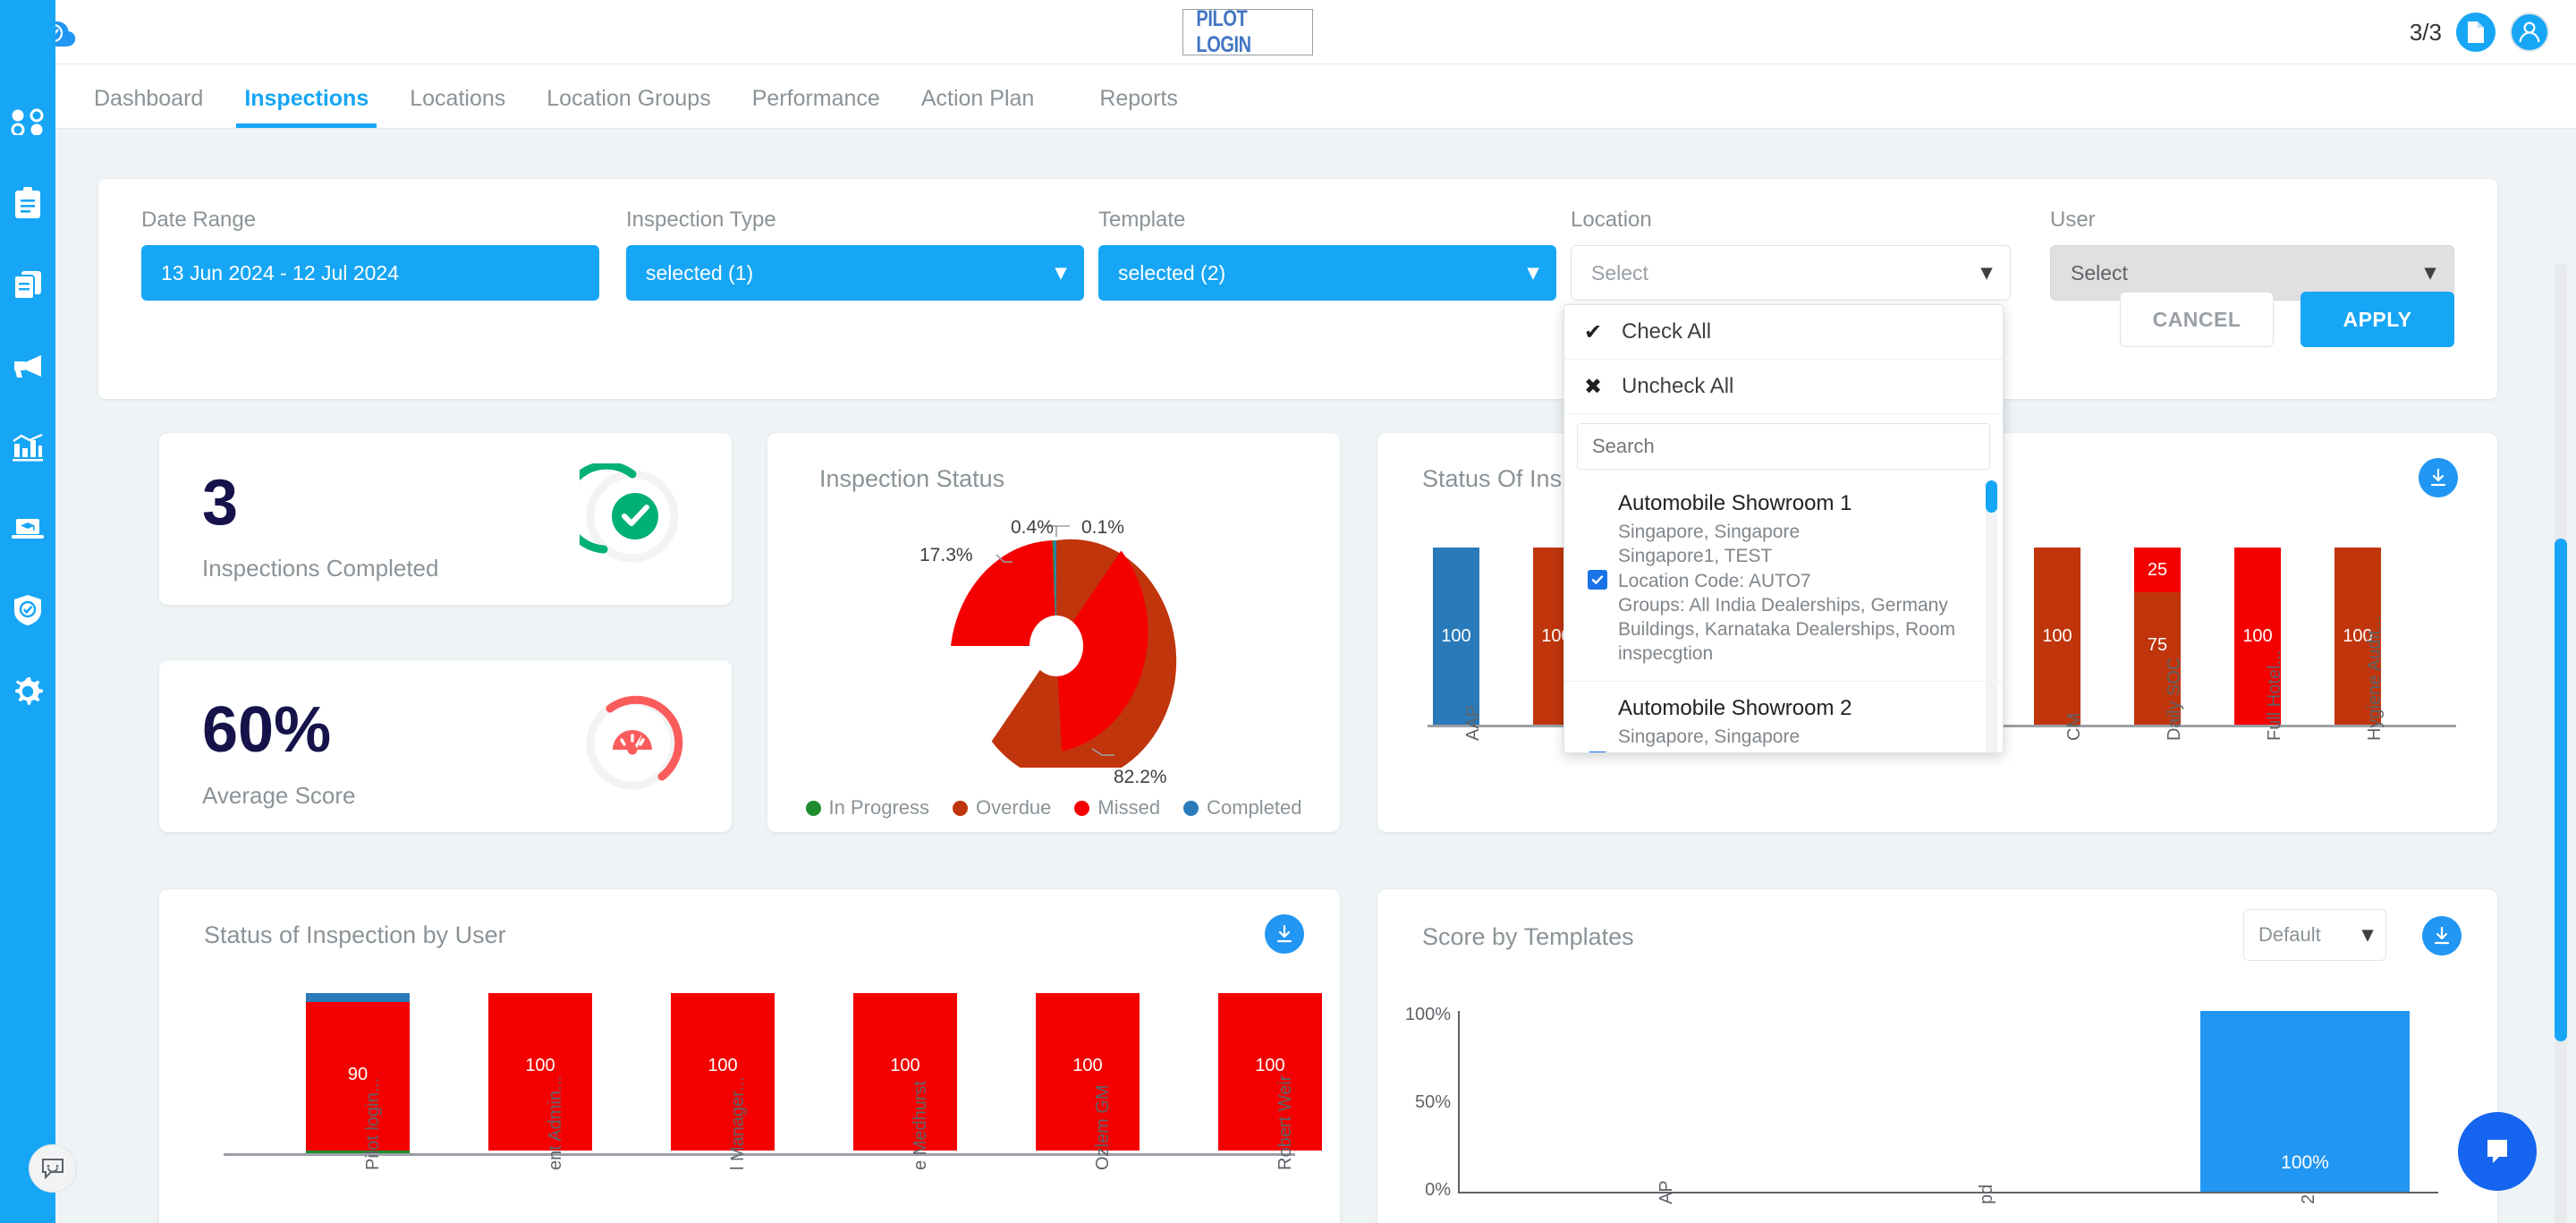  I want to click on x-label-cm: CM, so click(2074, 726).